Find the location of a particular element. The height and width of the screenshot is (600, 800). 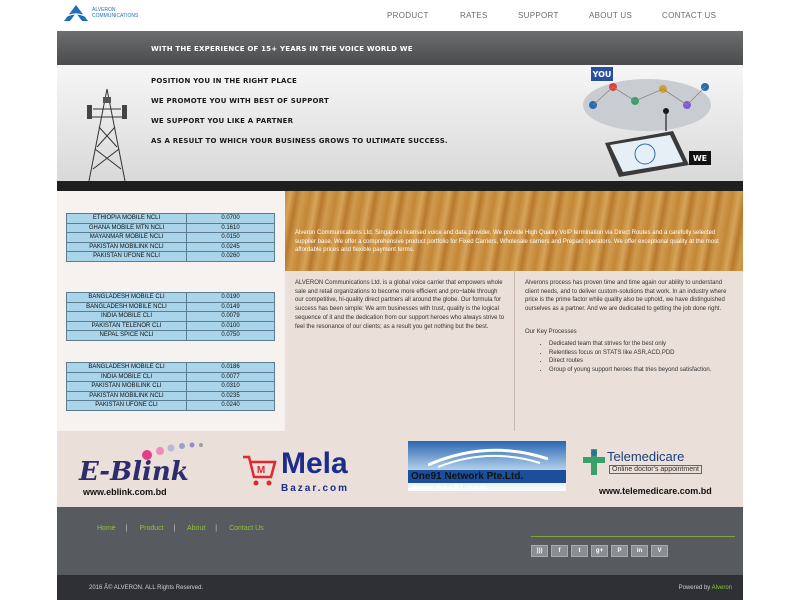

powered-by: Powered by Alveron is located at coordinates (705, 588).